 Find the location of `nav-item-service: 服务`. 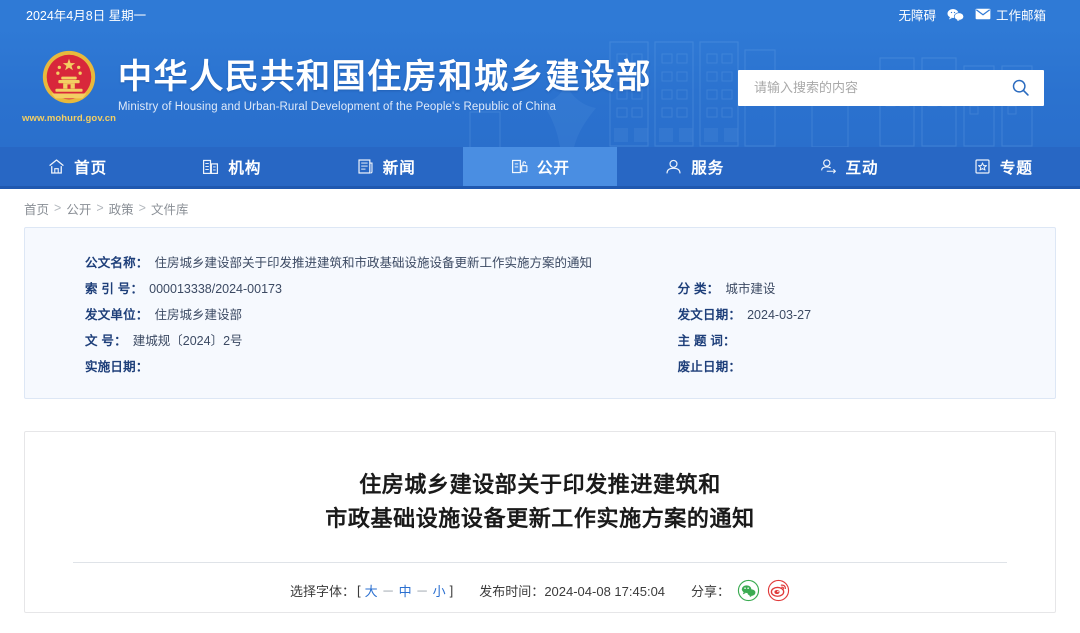

nav-item-service: 服务 is located at coordinates (694, 166).